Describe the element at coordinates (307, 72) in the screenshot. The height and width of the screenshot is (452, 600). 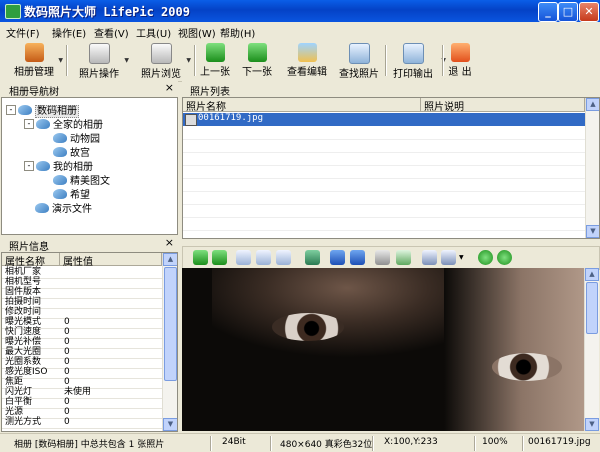
I see `view-edit-label: 查看编辑` at that location.